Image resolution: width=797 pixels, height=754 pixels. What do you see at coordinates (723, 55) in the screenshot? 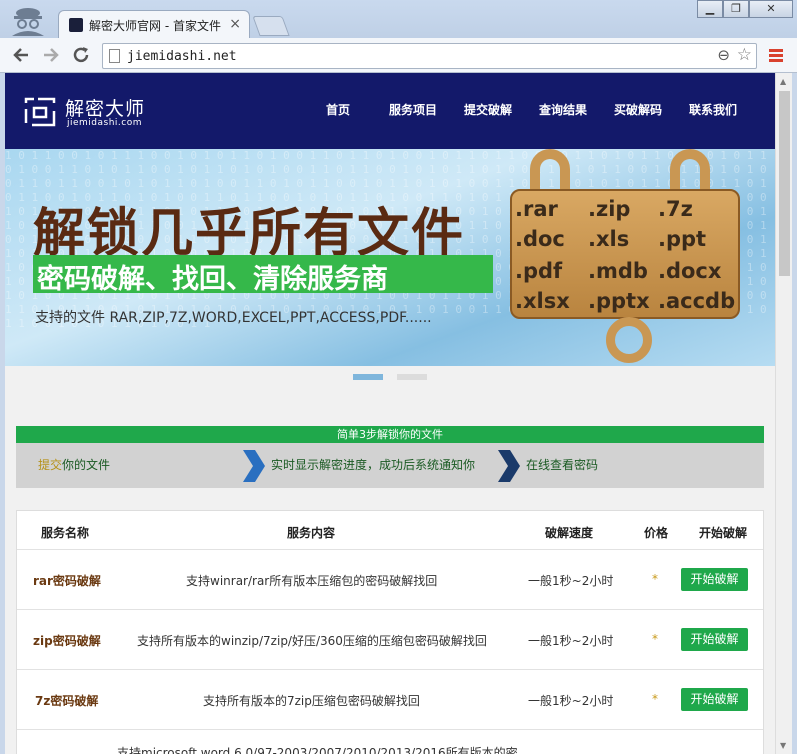
I see `zoom-icon: ⊖` at bounding box center [723, 55].